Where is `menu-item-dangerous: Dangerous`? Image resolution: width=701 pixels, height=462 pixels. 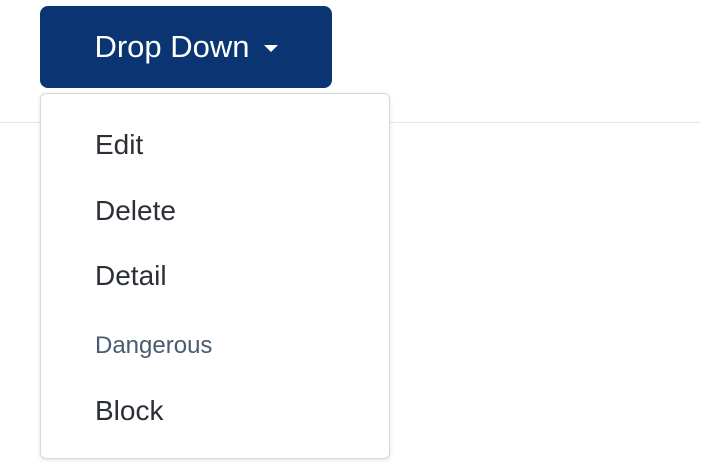 menu-item-dangerous: Dangerous is located at coordinates (153, 346).